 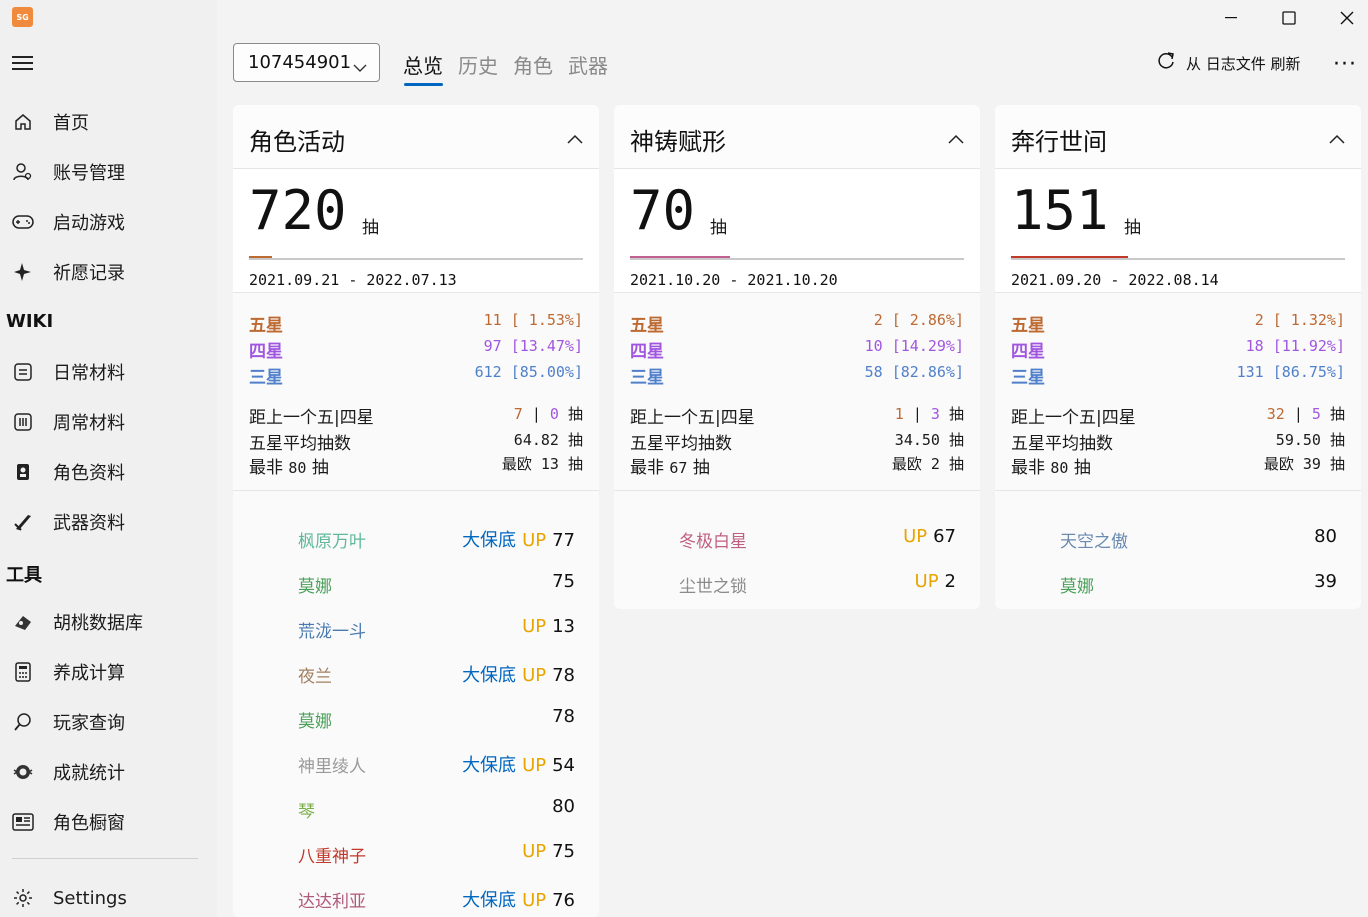 I want to click on sidebar-item-daily-materials: 日常材料, so click(x=108, y=372).